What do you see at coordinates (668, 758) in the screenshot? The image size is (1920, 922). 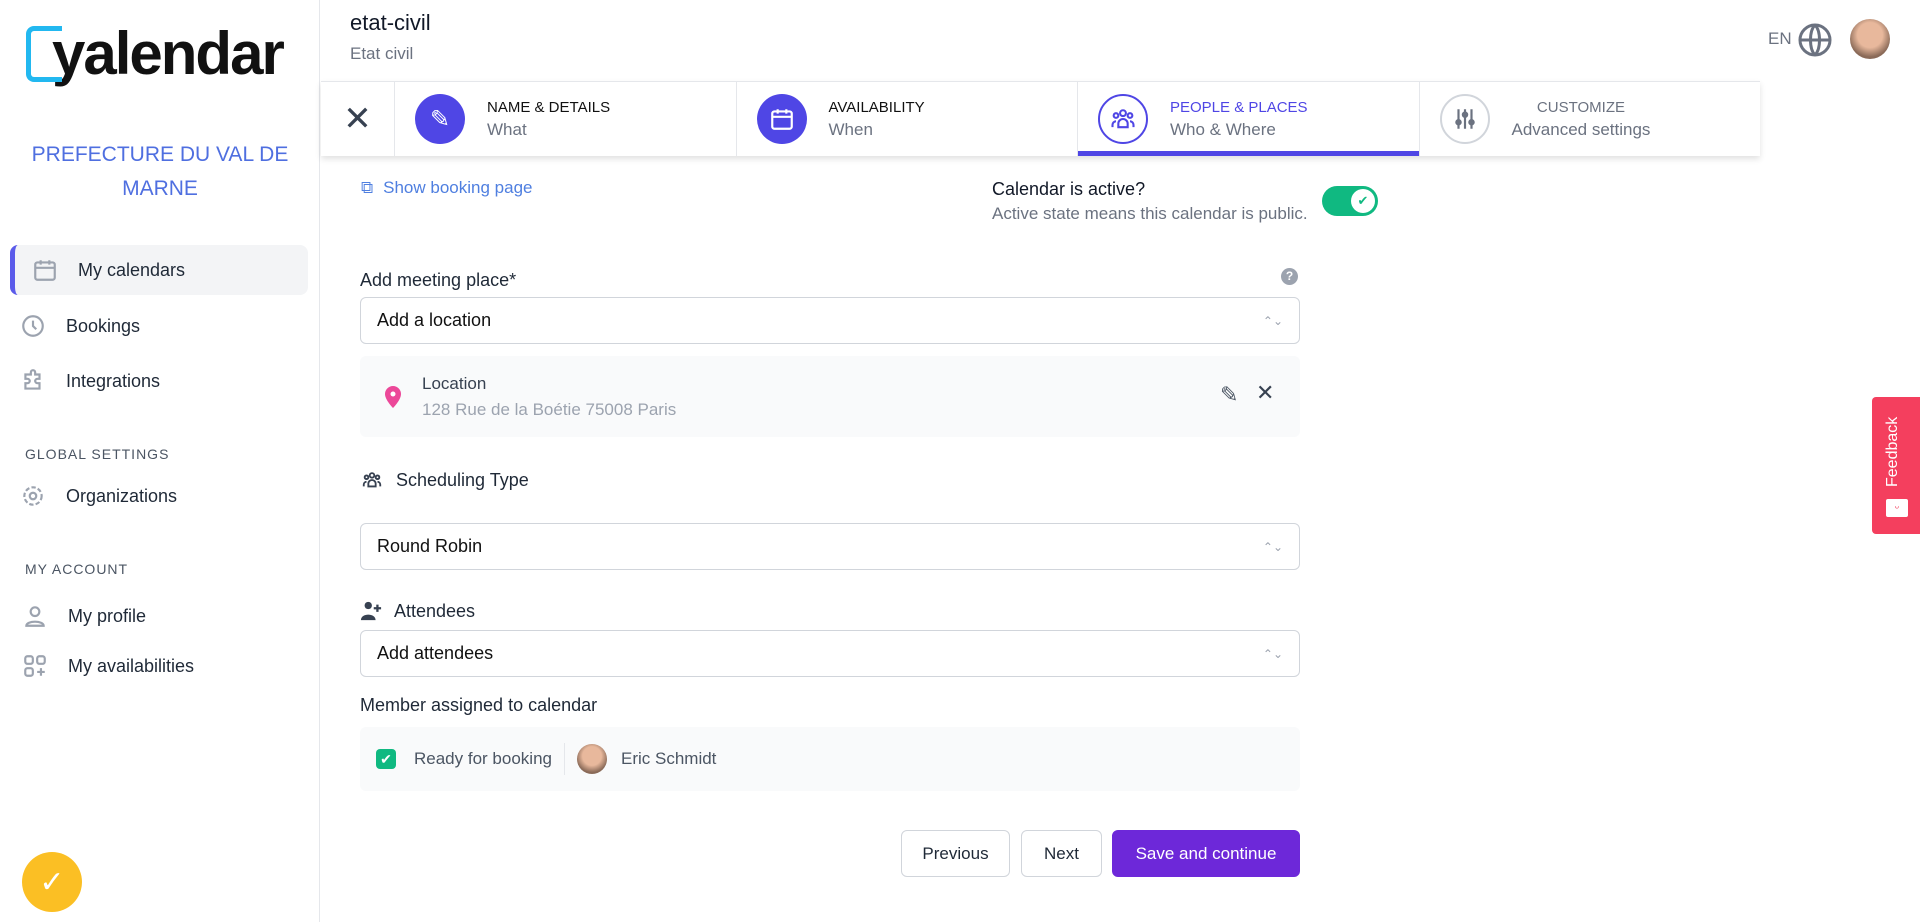 I see `member-name: Eric Schmidt` at bounding box center [668, 758].